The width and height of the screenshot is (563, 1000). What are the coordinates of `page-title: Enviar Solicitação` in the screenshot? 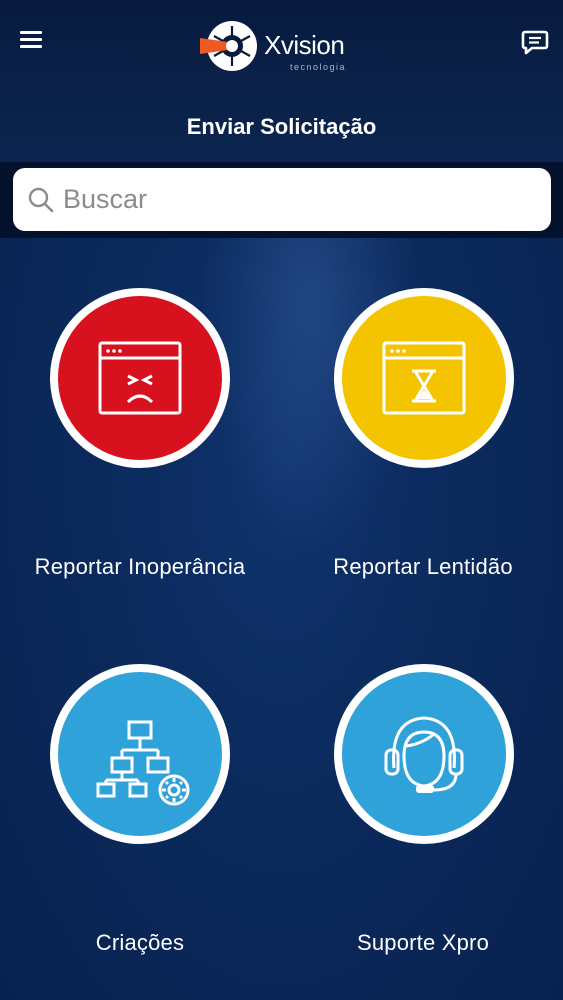 It's located at (281, 126).